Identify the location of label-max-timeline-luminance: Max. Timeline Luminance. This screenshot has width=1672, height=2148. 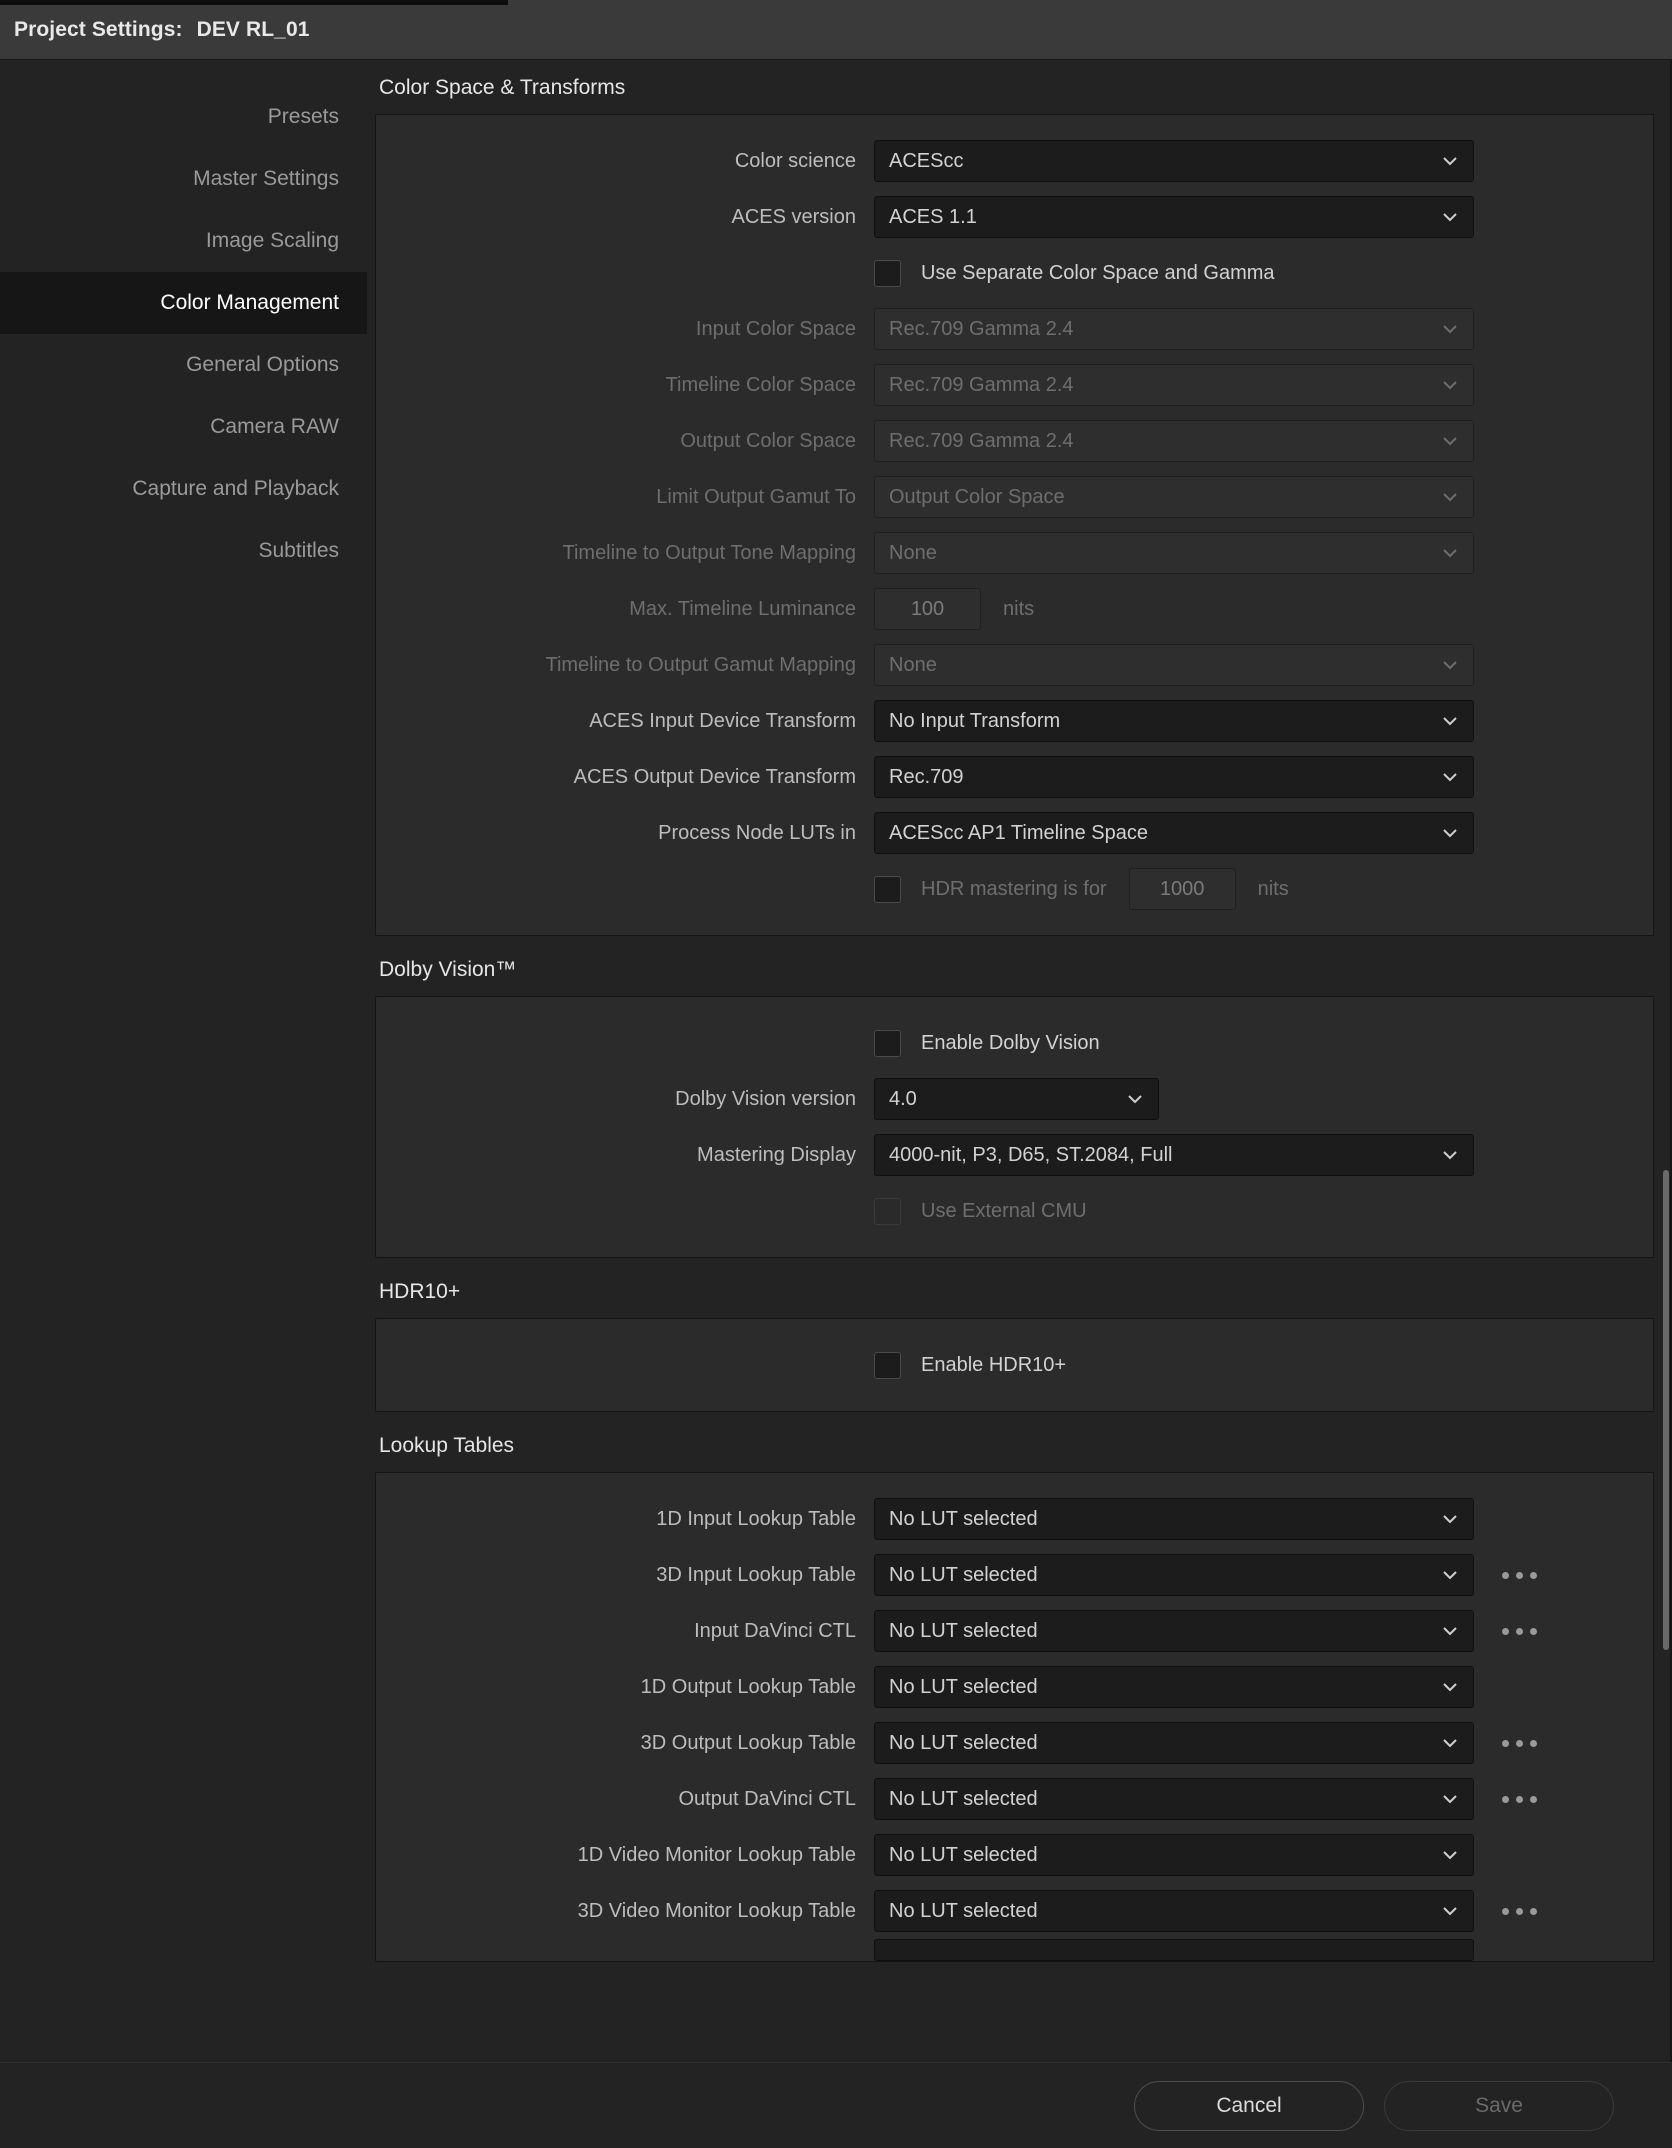
(742, 608).